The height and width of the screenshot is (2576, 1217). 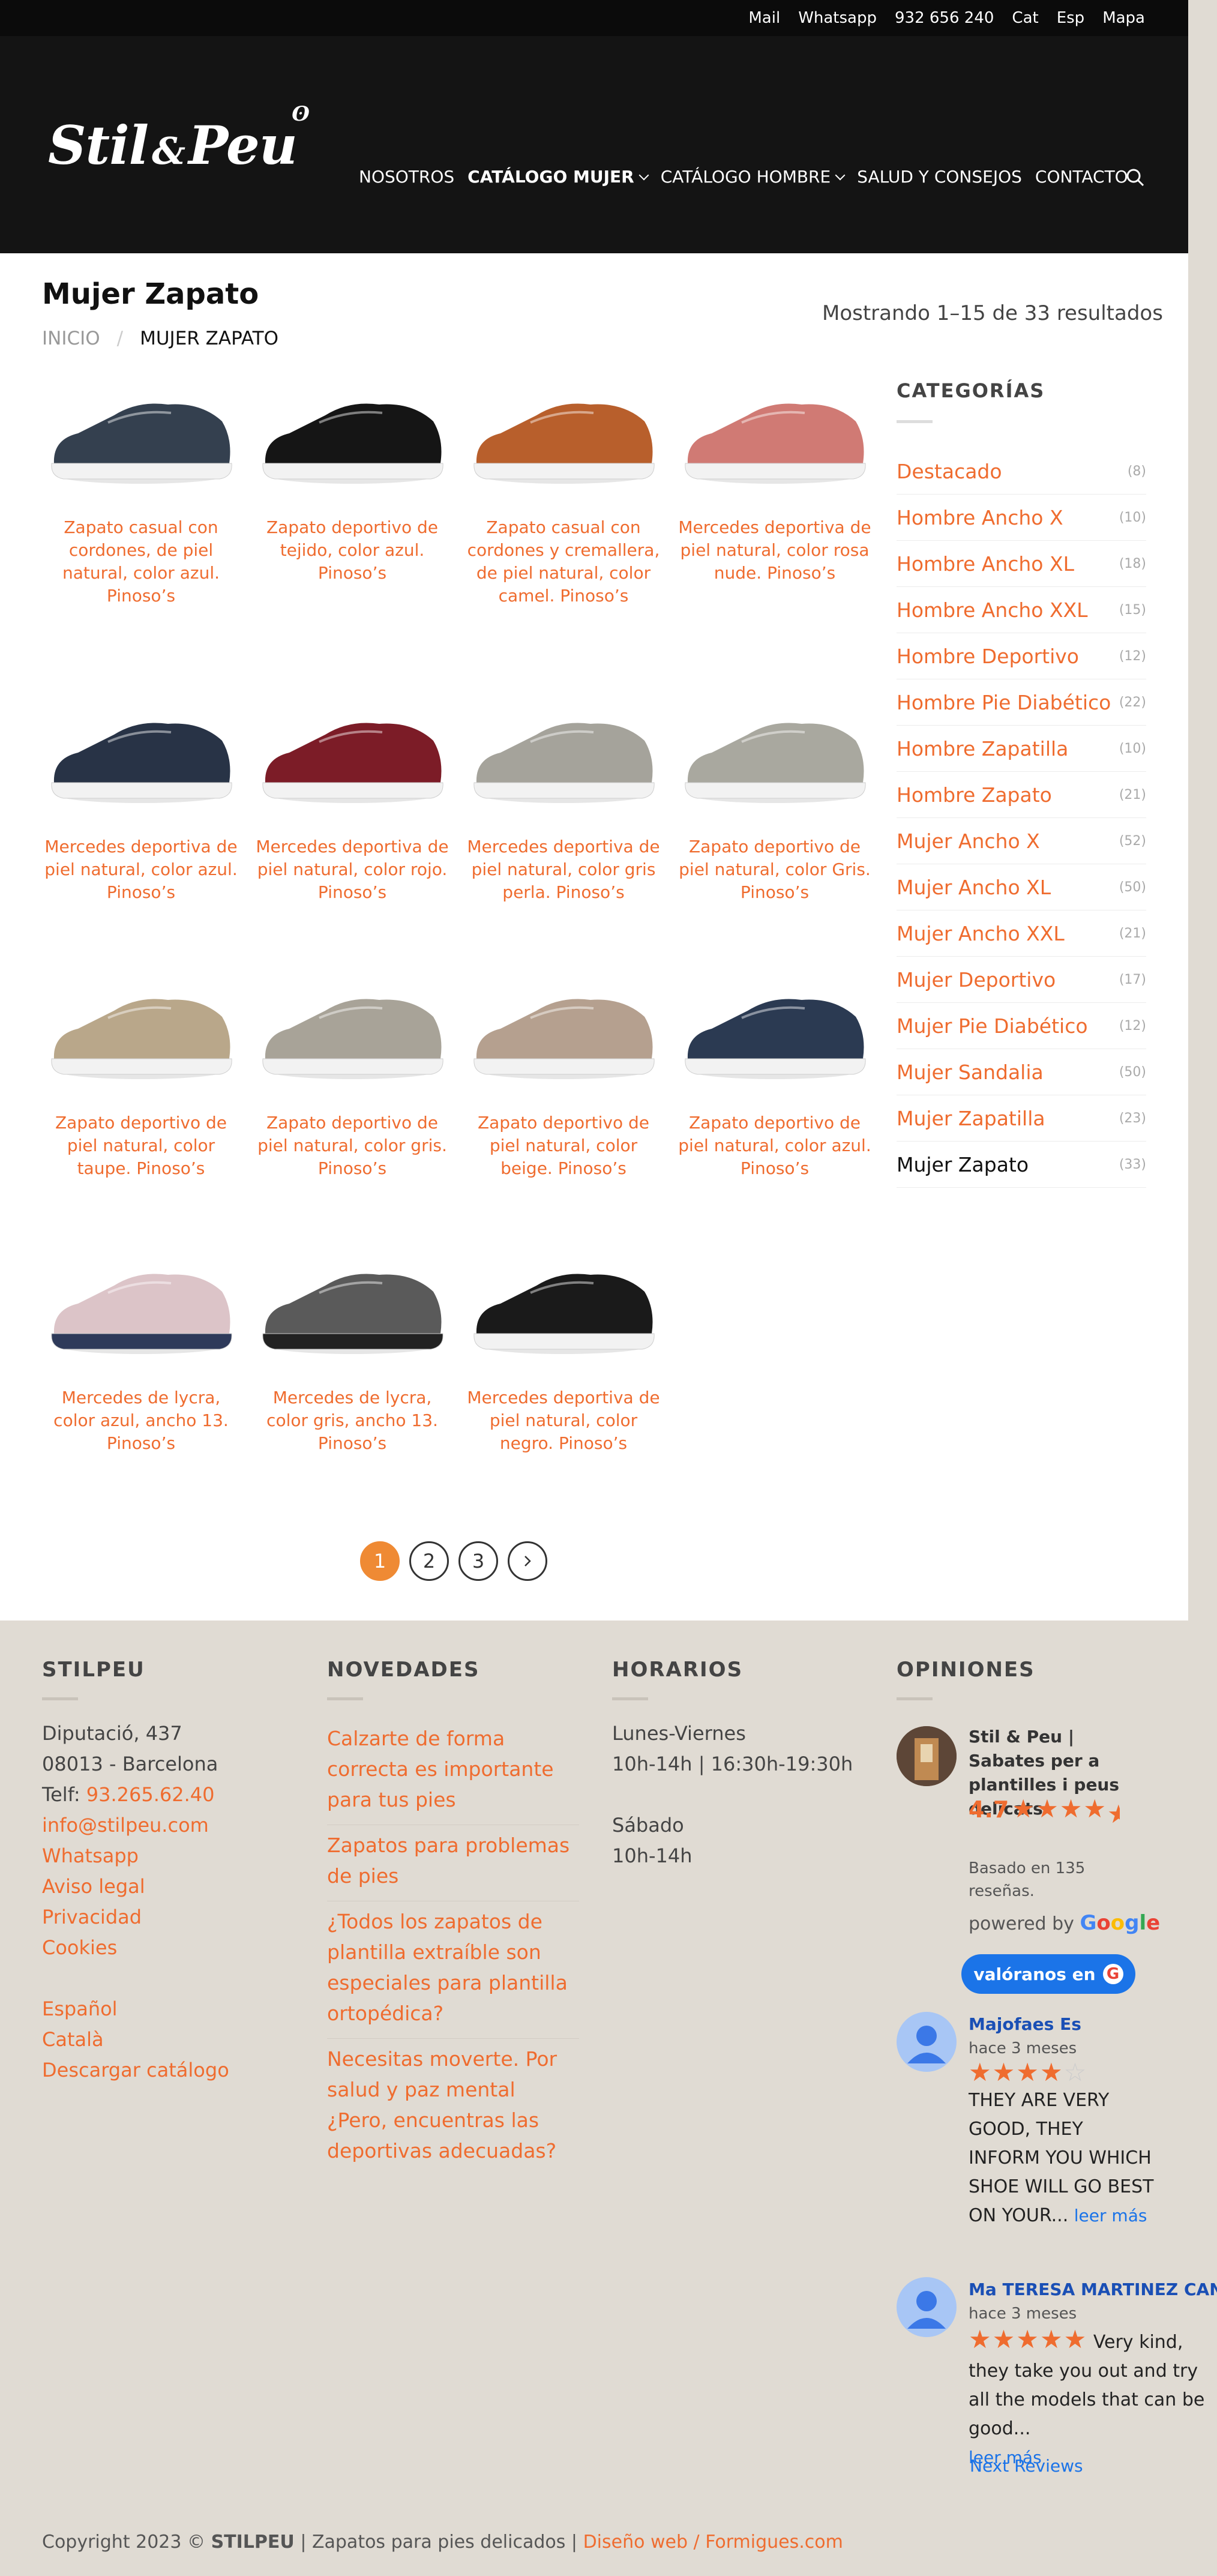 What do you see at coordinates (179, 139) in the screenshot?
I see `logo: Stil&Peu ʘ` at bounding box center [179, 139].